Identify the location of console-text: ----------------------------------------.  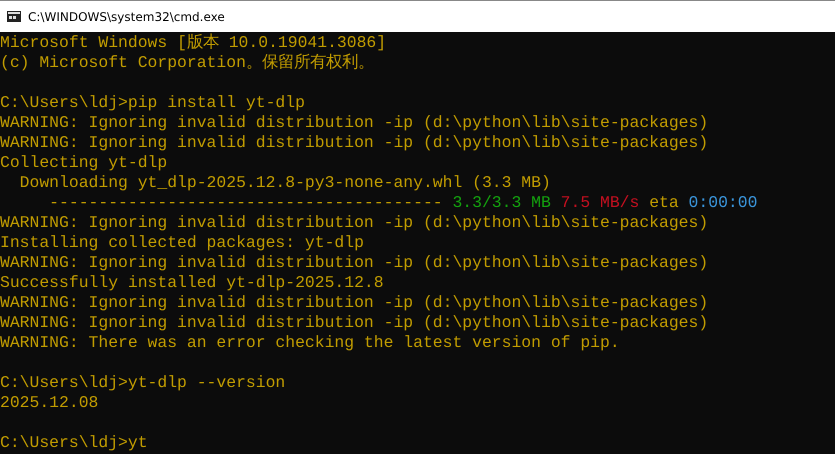
(245, 202).